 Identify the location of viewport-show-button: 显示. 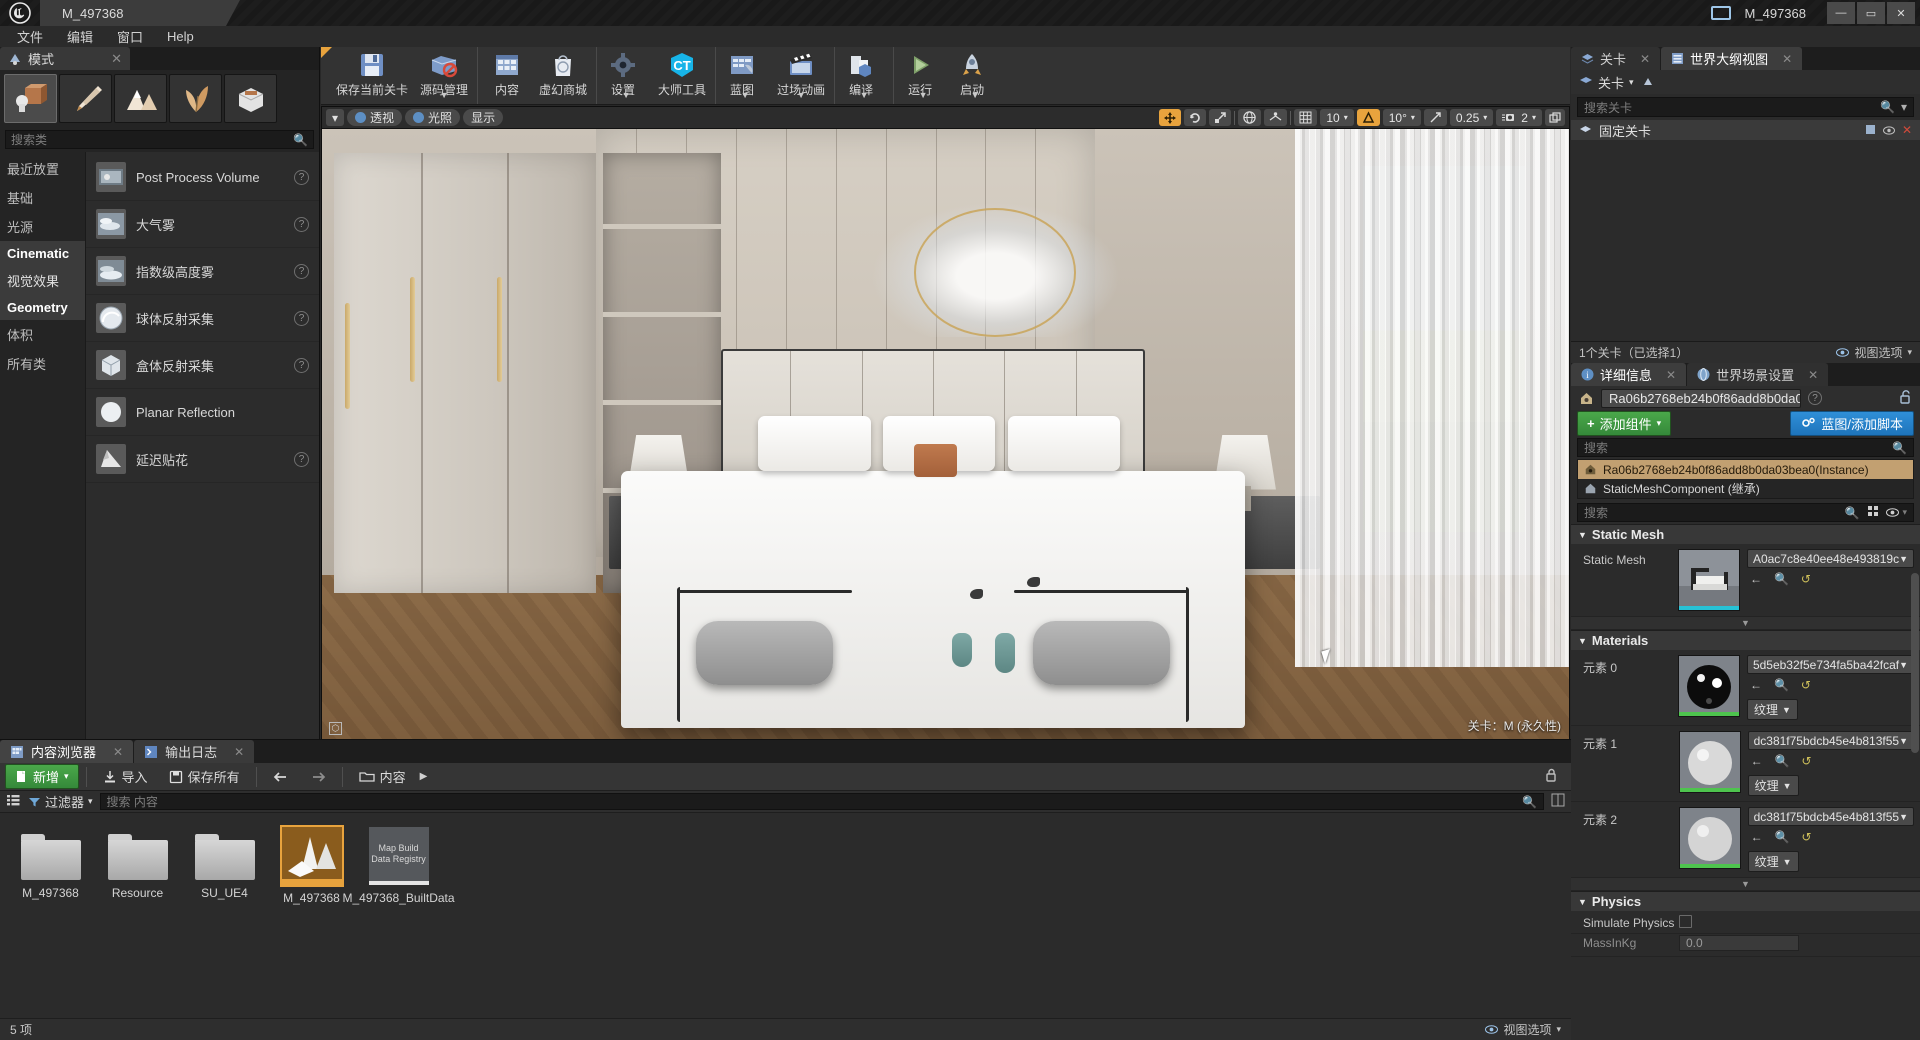
(483, 117).